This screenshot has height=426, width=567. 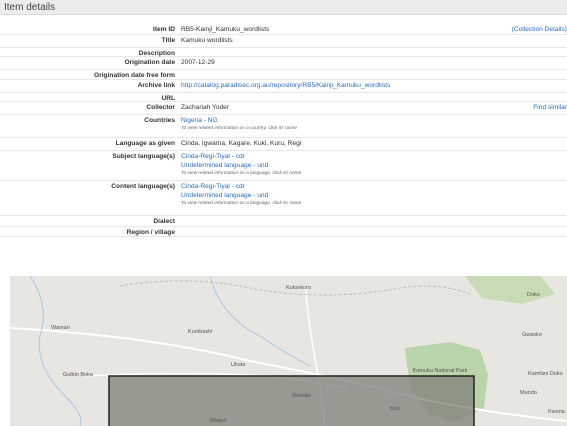 What do you see at coordinates (55, 351) in the screenshot?
I see `river` at bounding box center [55, 351].